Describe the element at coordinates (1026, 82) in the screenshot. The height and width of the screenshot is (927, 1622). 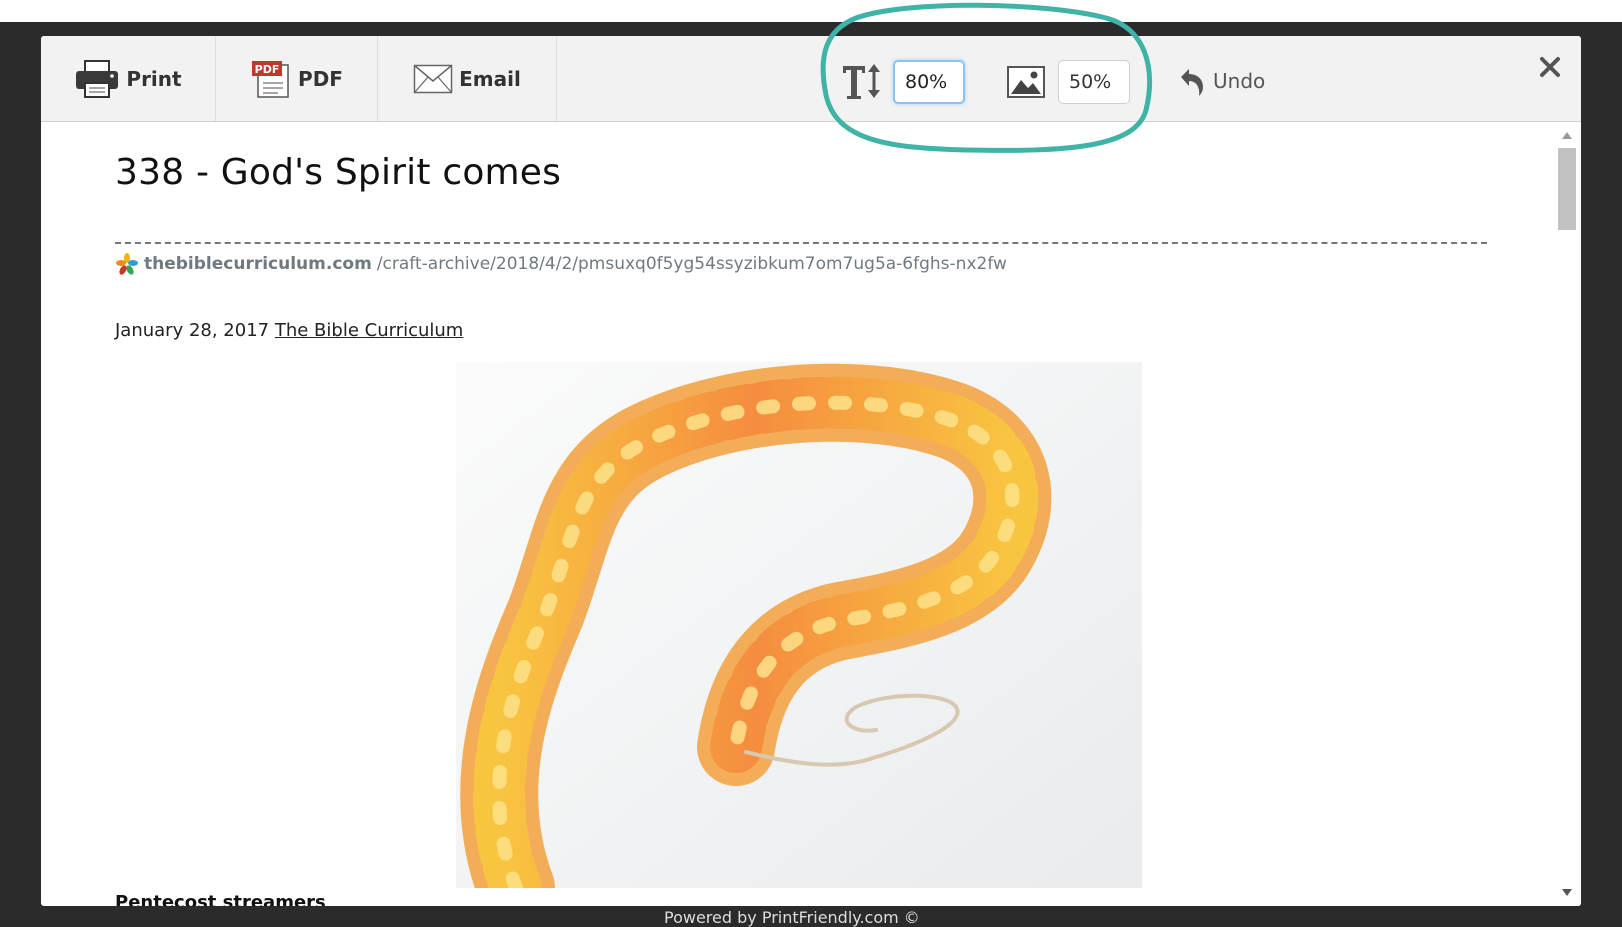
I see `image-icon` at that location.